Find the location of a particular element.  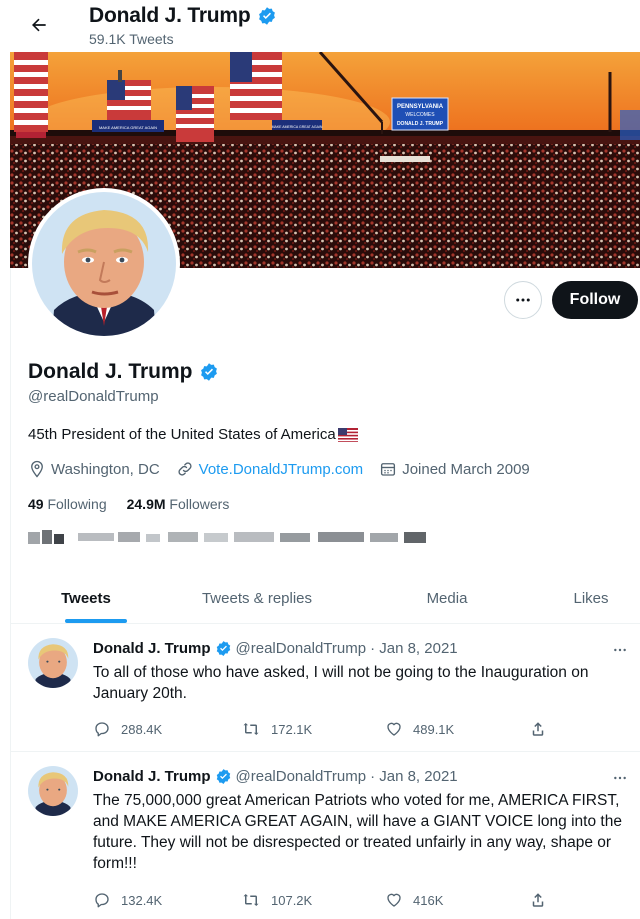

like-button: 416K is located at coordinates (414, 900).